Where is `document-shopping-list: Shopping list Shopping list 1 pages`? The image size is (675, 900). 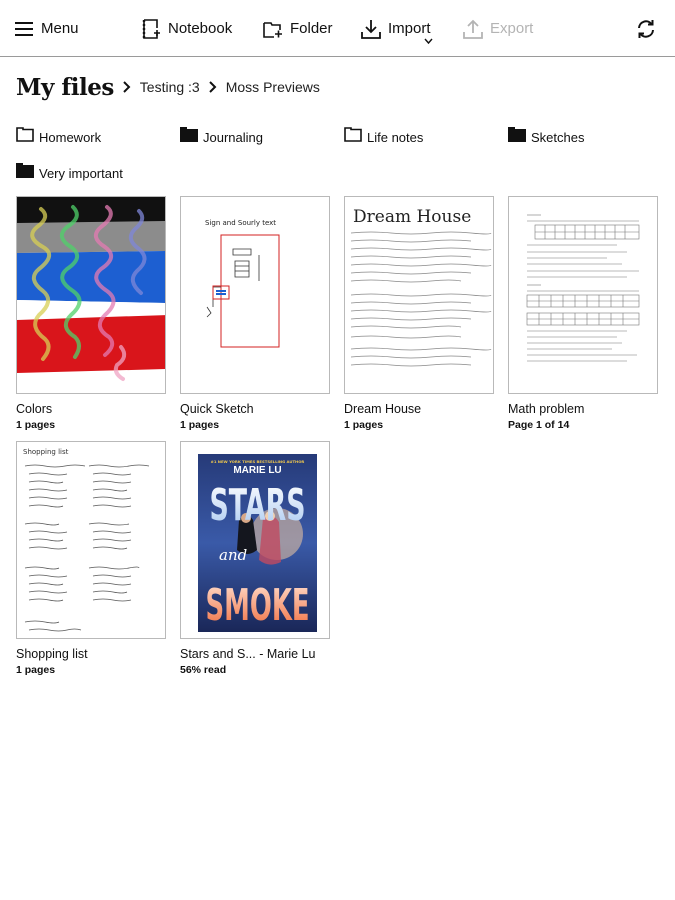 document-shopping-list: Shopping list Shopping list 1 pages is located at coordinates (91, 558).